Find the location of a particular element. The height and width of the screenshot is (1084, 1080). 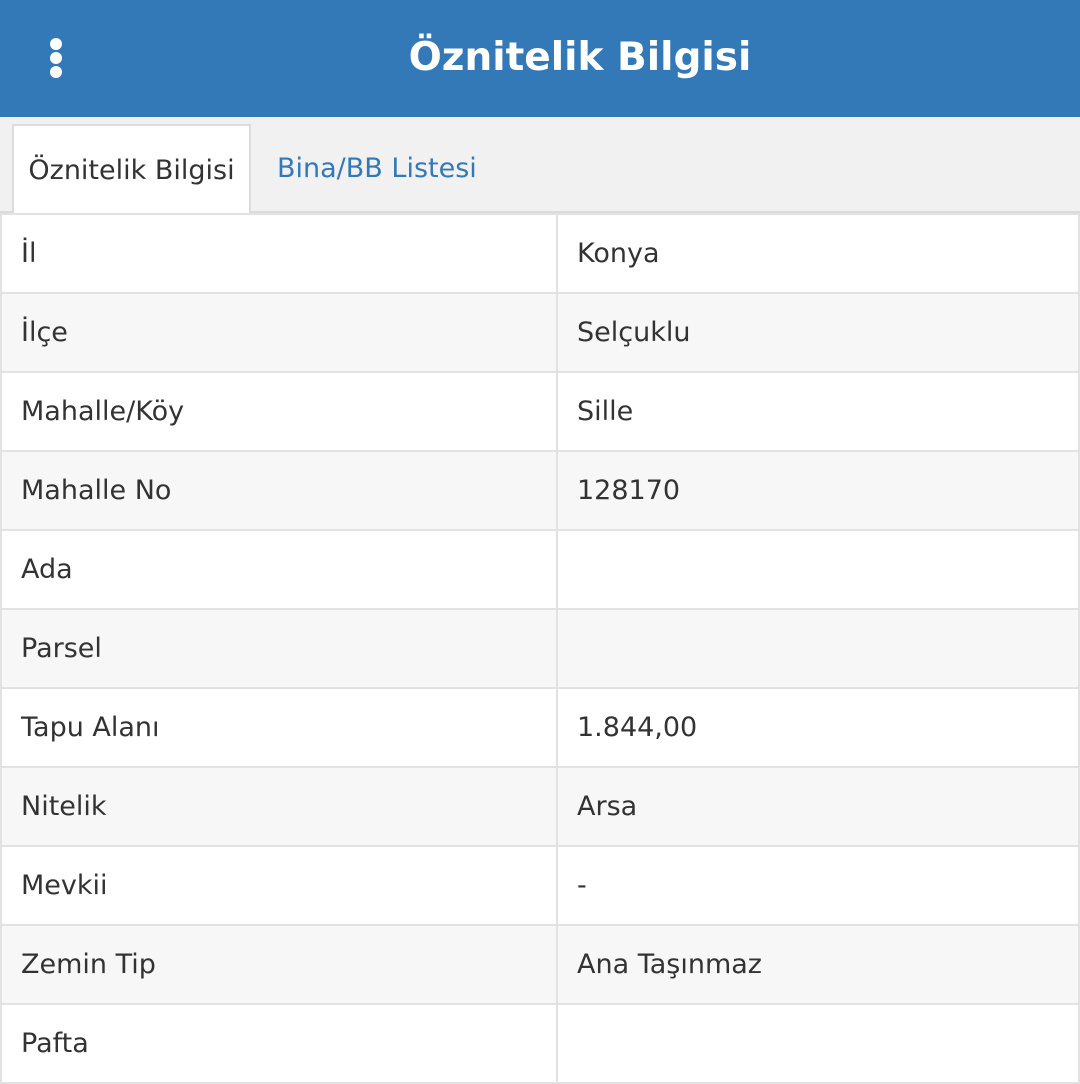

table-row: Nitelik Arsa is located at coordinates (540, 806).